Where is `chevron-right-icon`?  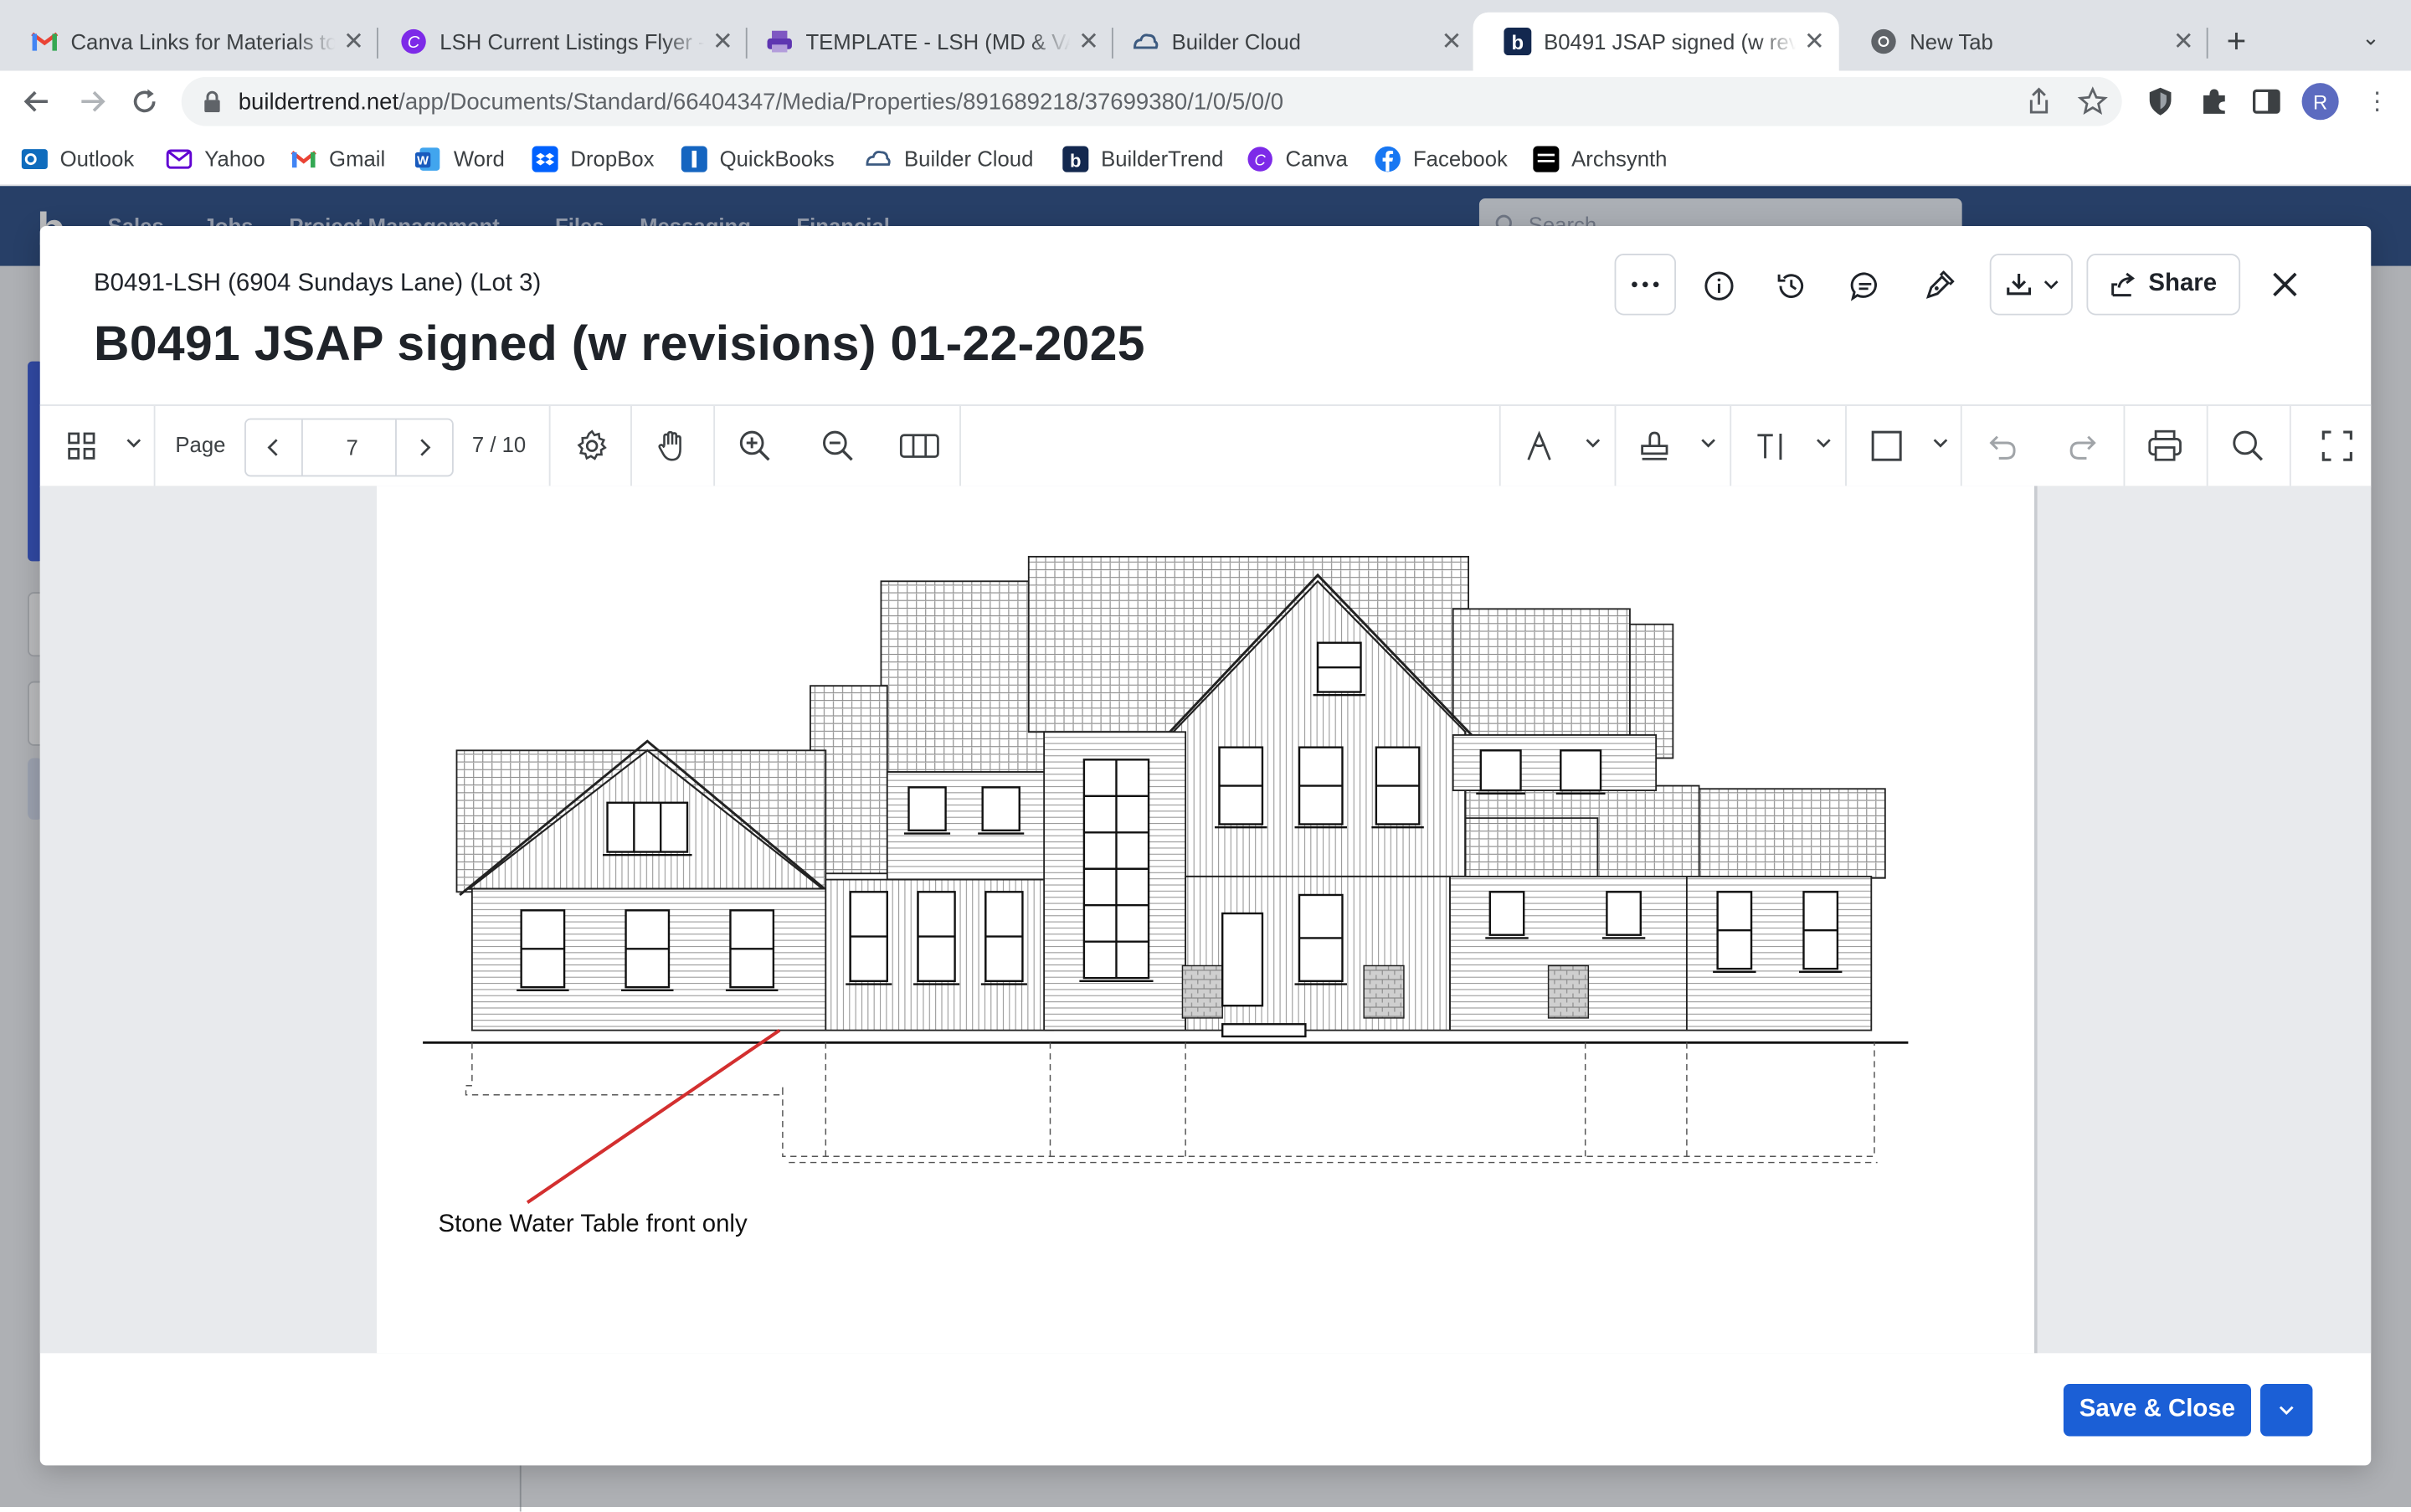
chevron-right-icon is located at coordinates (425, 448).